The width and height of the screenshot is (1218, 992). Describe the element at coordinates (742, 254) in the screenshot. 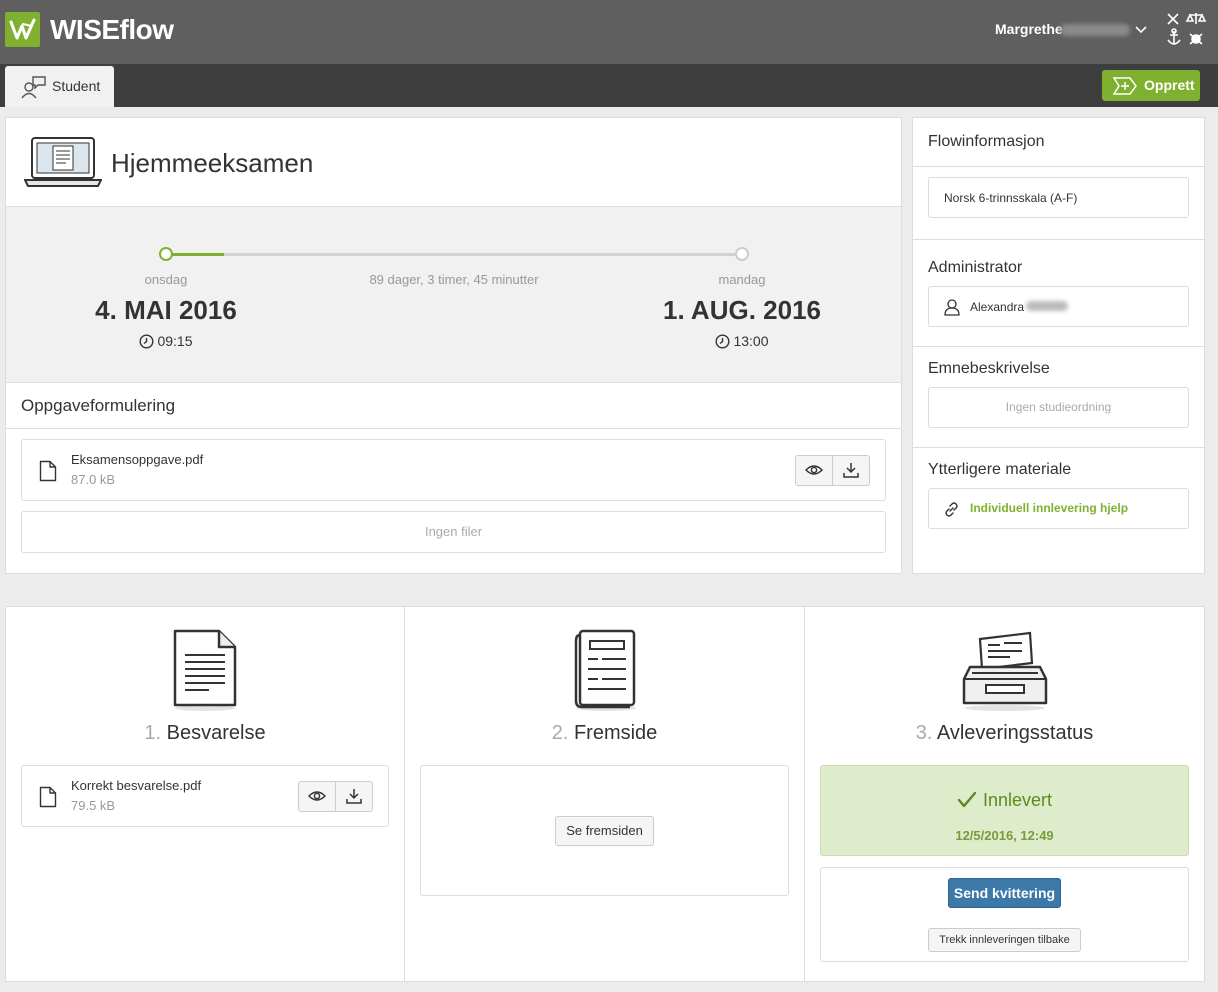

I see `timeline-end-marker` at that location.